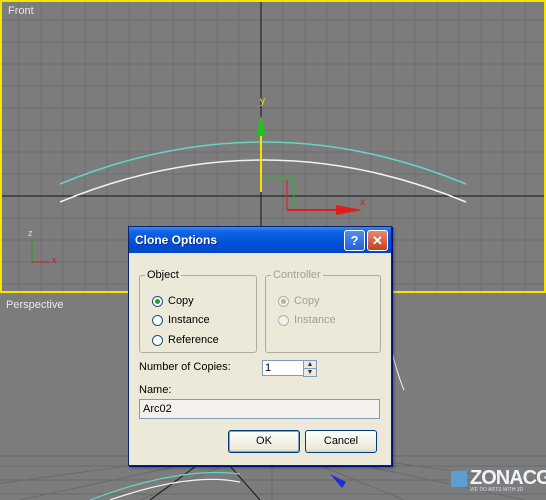 Image resolution: width=546 pixels, height=500 pixels. What do you see at coordinates (155, 390) in the screenshot?
I see `name-label: Name:` at bounding box center [155, 390].